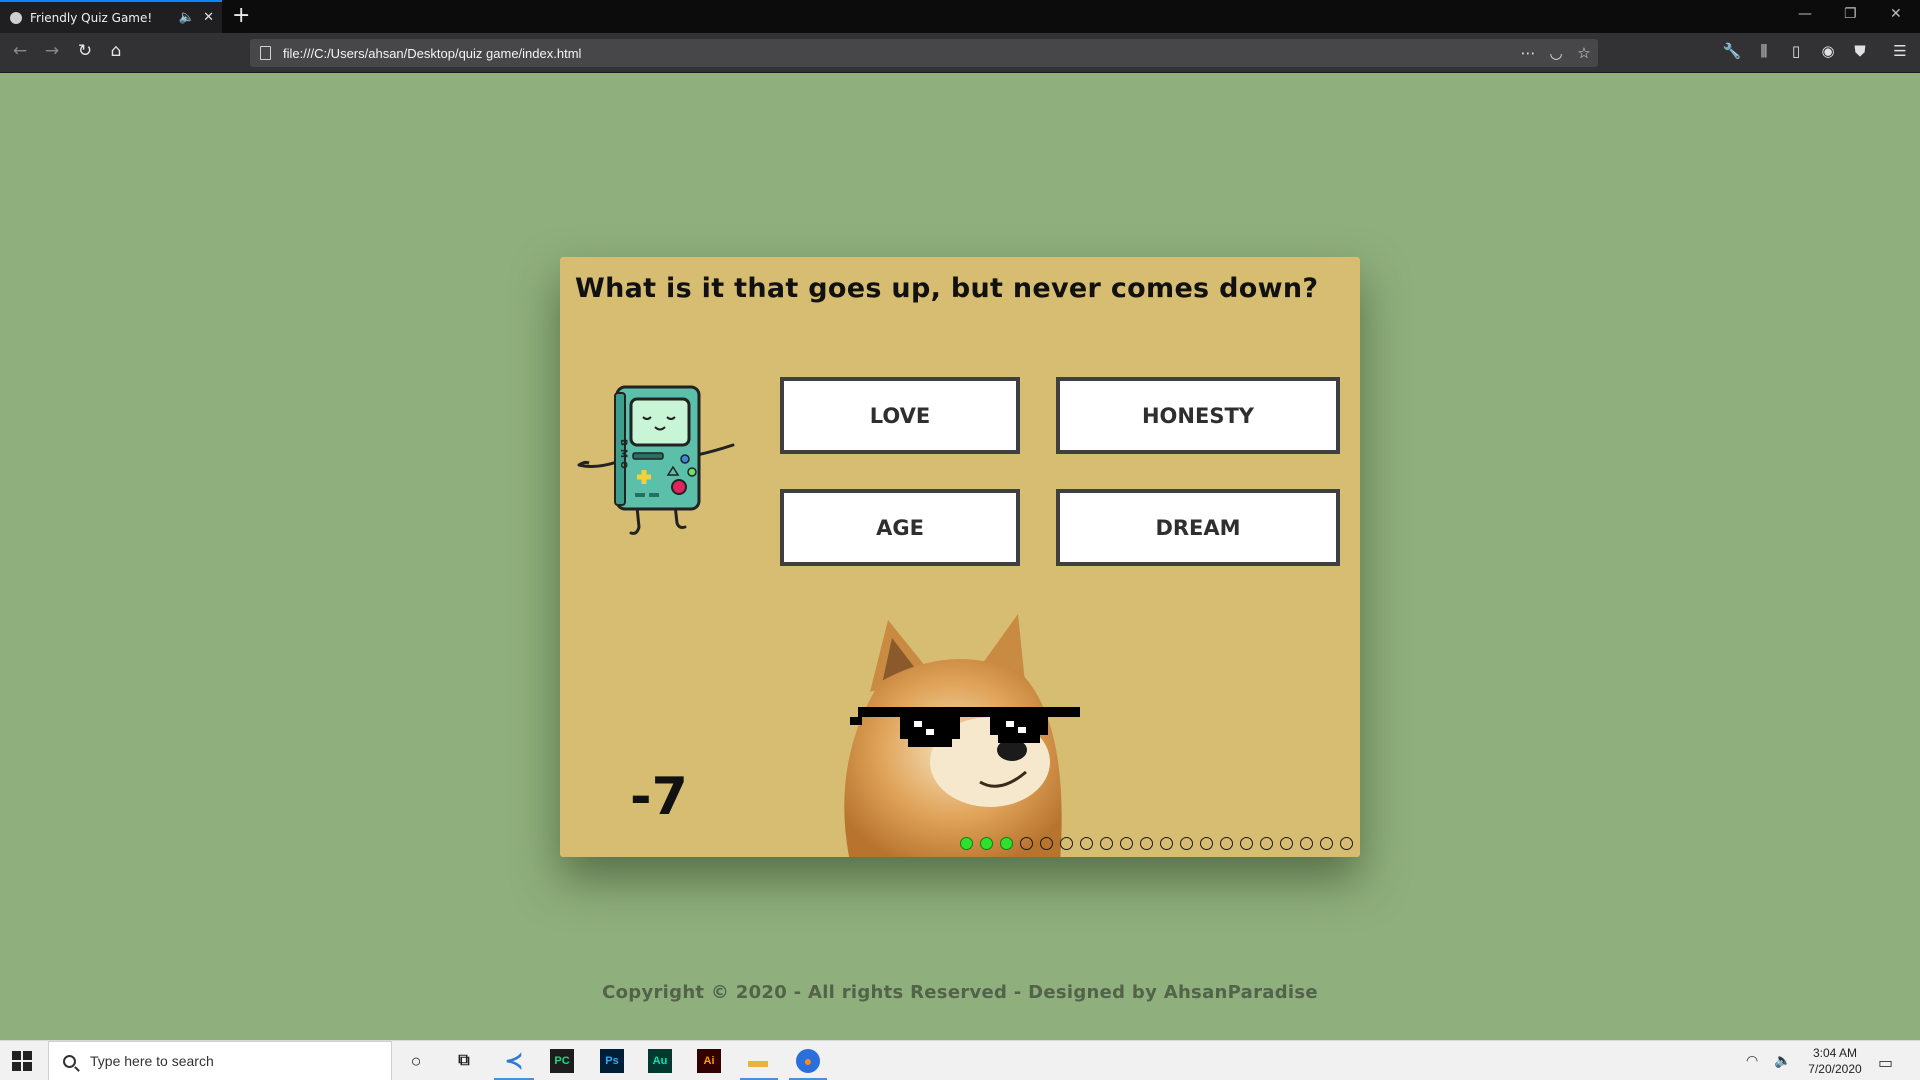 The width and height of the screenshot is (1920, 1080). What do you see at coordinates (514, 1060) in the screenshot?
I see `vscode-icon: ≺` at bounding box center [514, 1060].